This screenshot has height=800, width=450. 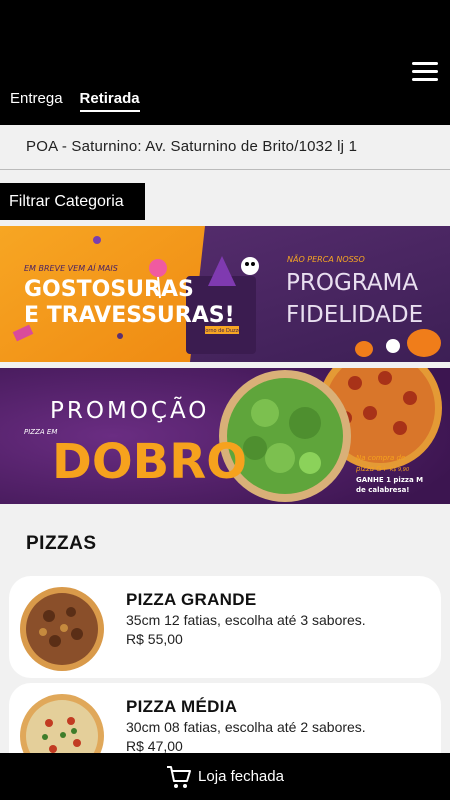 What do you see at coordinates (425, 72) in the screenshot?
I see `hamburger-menu-icon` at bounding box center [425, 72].